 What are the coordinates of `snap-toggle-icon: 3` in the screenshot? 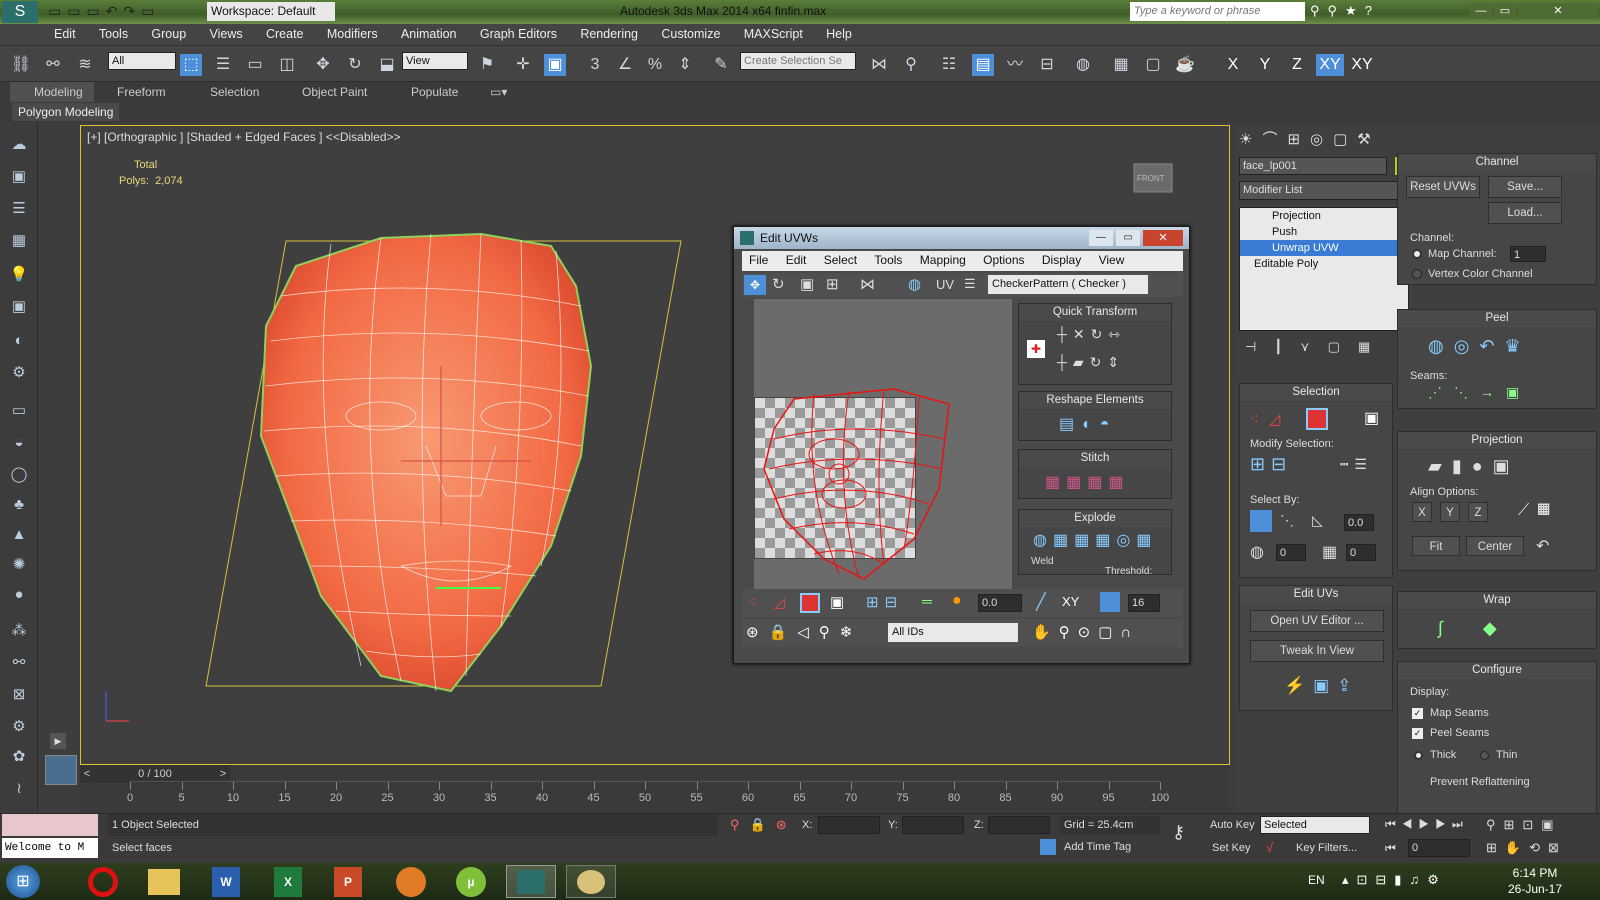 It's located at (595, 65).